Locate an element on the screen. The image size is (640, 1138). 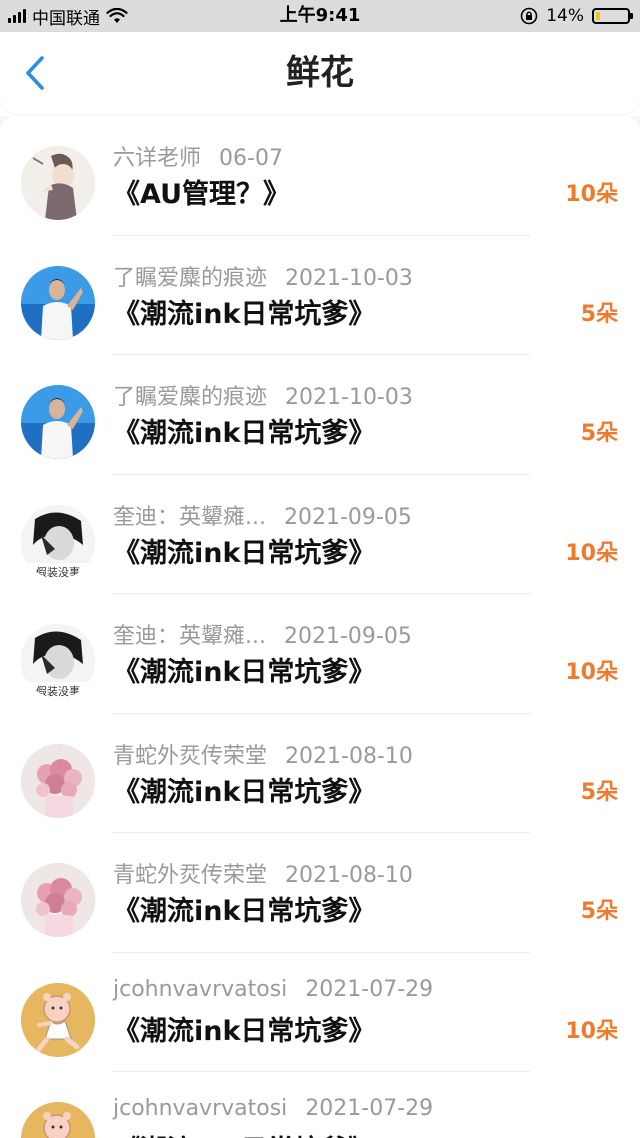
page-title: 鲜花 is located at coordinates (320, 73).